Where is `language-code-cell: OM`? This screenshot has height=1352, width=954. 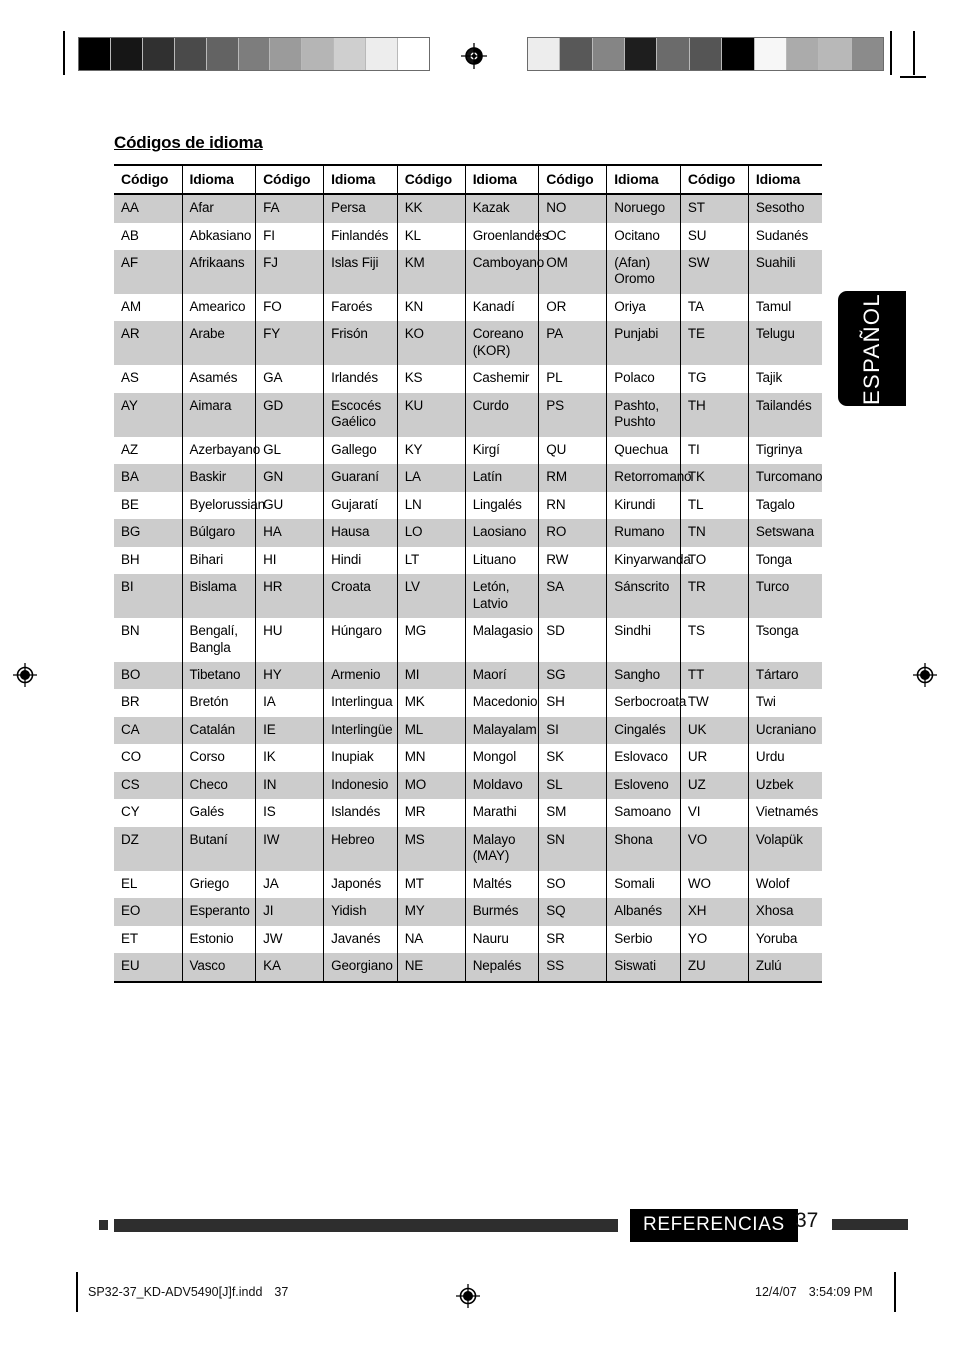
language-code-cell: OM is located at coordinates (572, 272).